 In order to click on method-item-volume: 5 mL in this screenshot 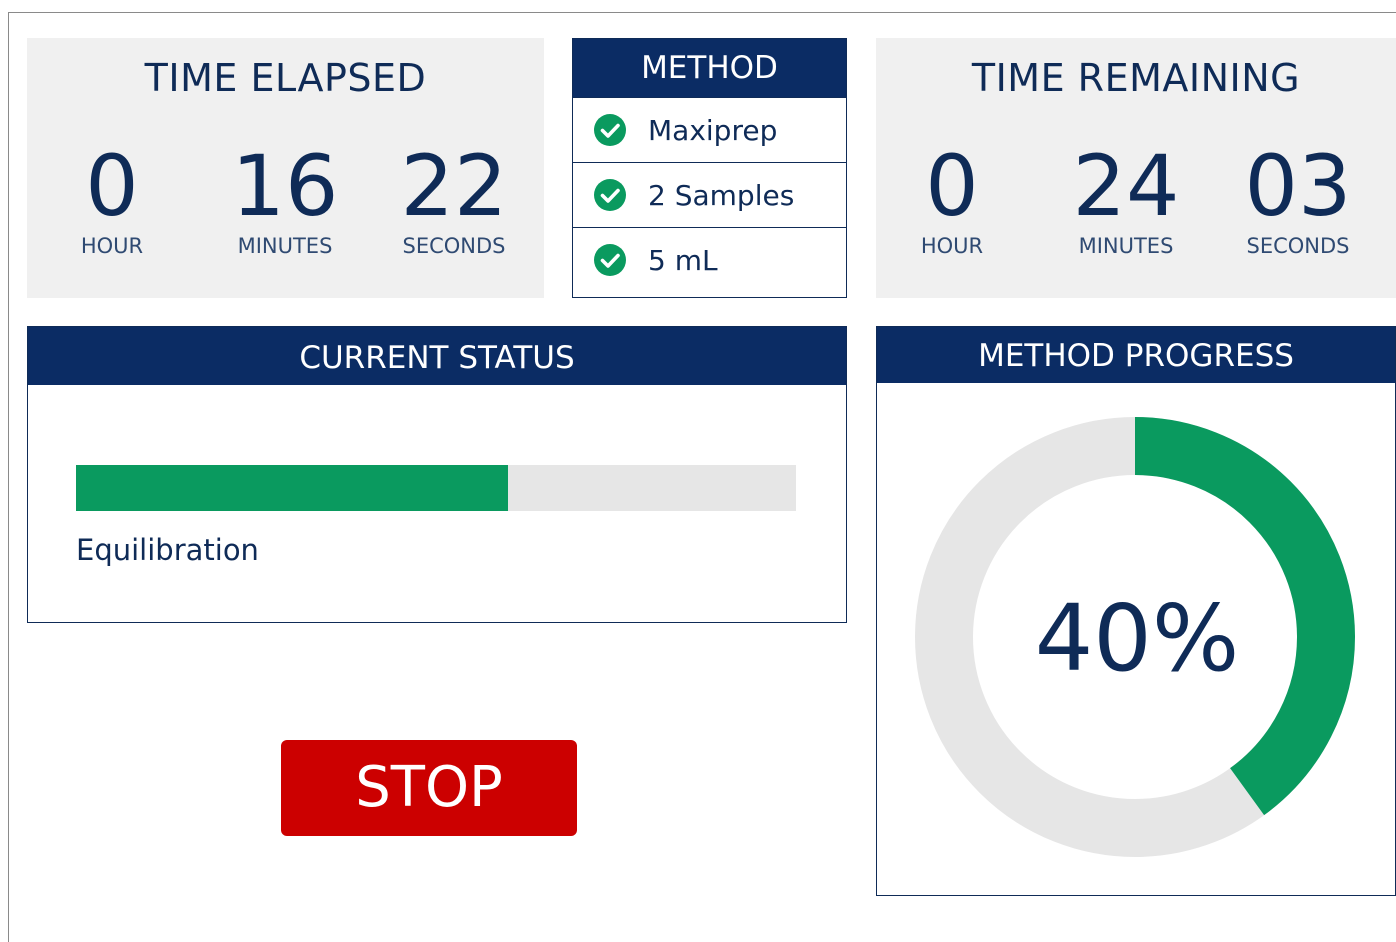, I will do `click(709, 259)`.